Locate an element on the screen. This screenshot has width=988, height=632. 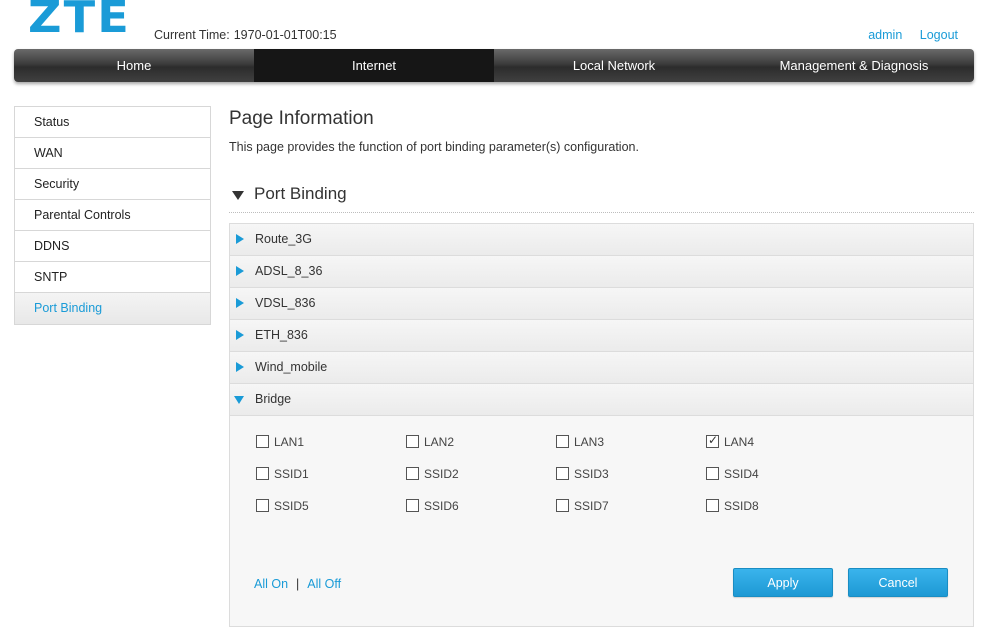
checkbox-label: SSID1 is located at coordinates (291, 474).